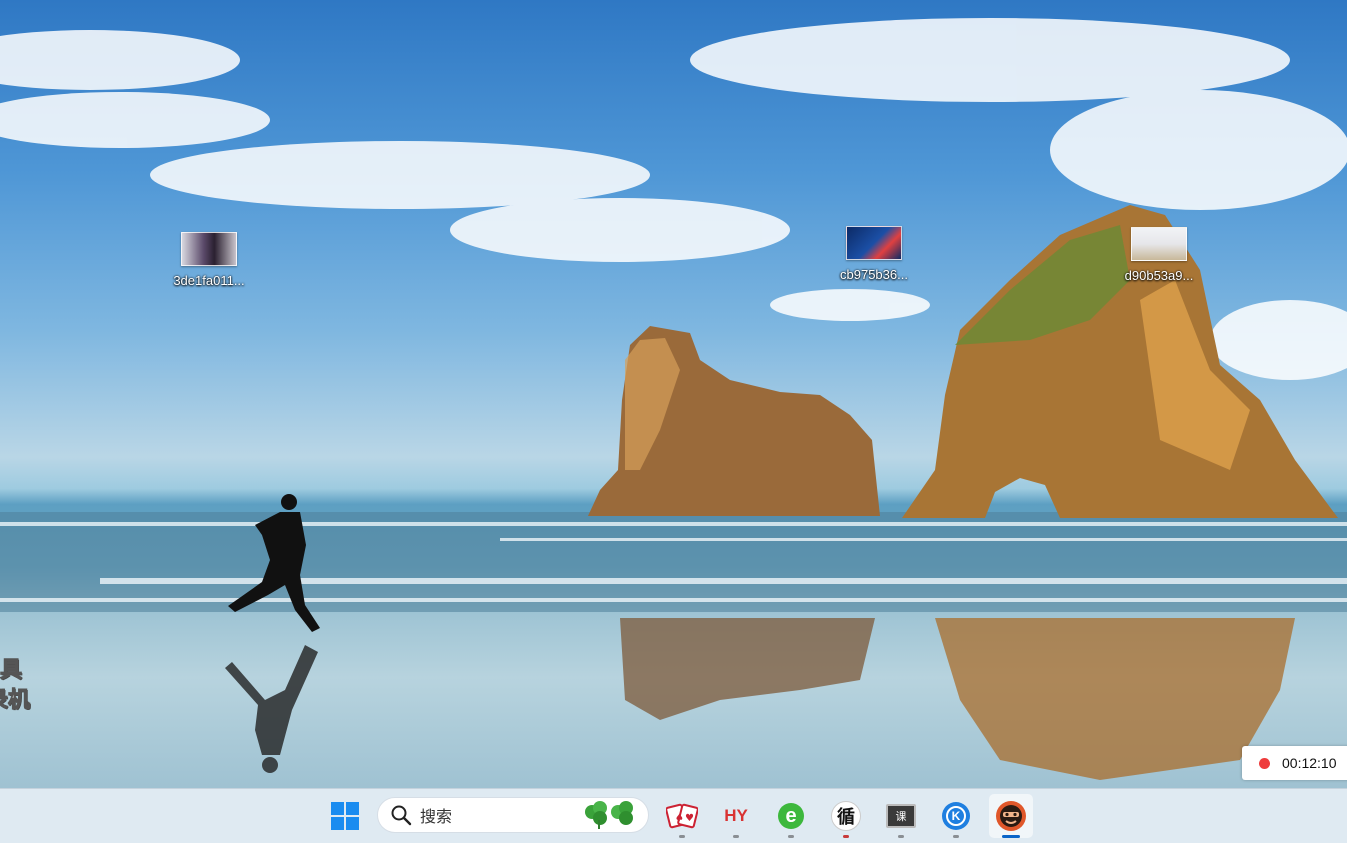 The image size is (1347, 843). Describe the element at coordinates (11, 671) in the screenshot. I see `side-text-line1: 具` at that location.